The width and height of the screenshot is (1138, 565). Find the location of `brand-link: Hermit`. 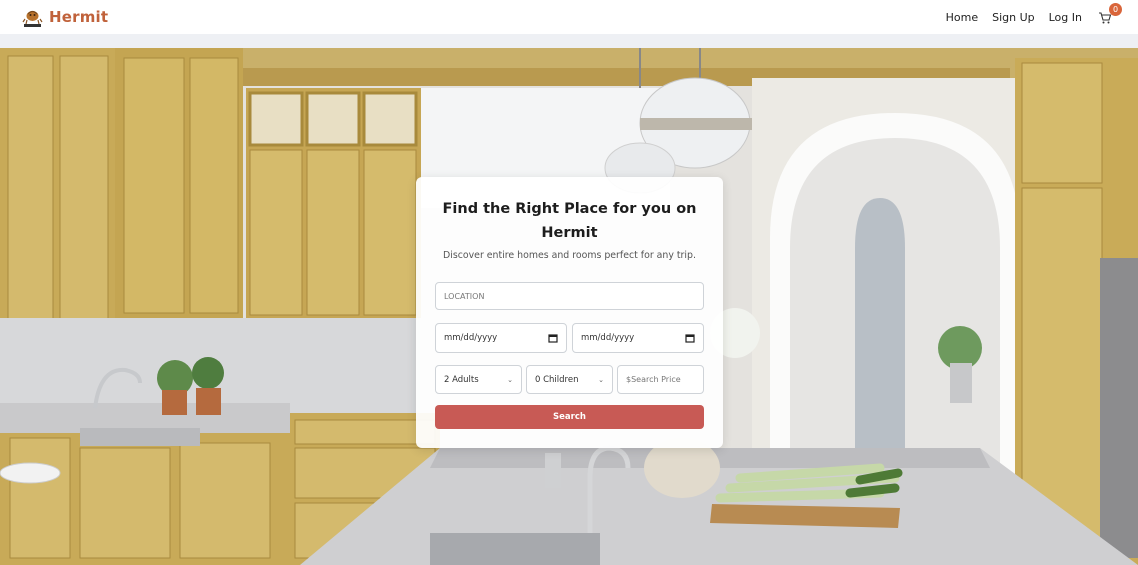

brand-link: Hermit is located at coordinates (65, 17).